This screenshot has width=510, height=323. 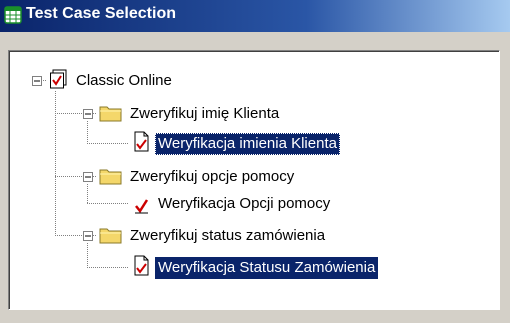 What do you see at coordinates (142, 206) in the screenshot?
I see `checkmark-icon` at bounding box center [142, 206].